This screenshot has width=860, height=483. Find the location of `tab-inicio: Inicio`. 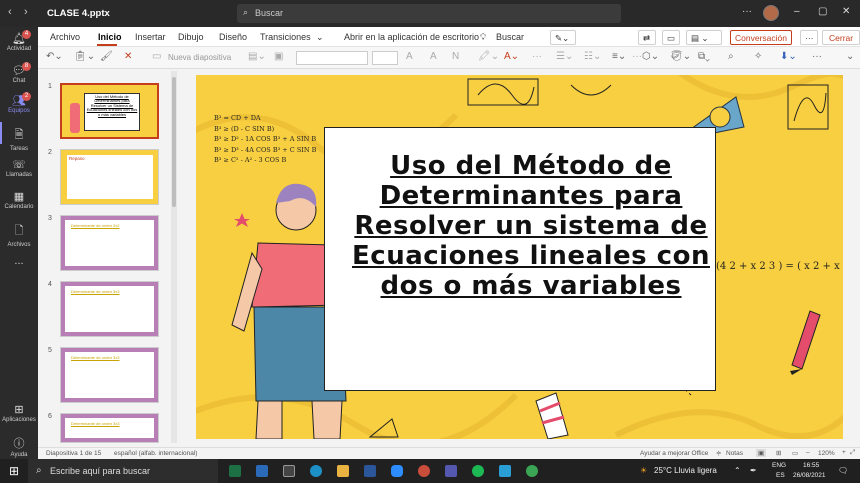

tab-inicio: Inicio is located at coordinates (110, 37).